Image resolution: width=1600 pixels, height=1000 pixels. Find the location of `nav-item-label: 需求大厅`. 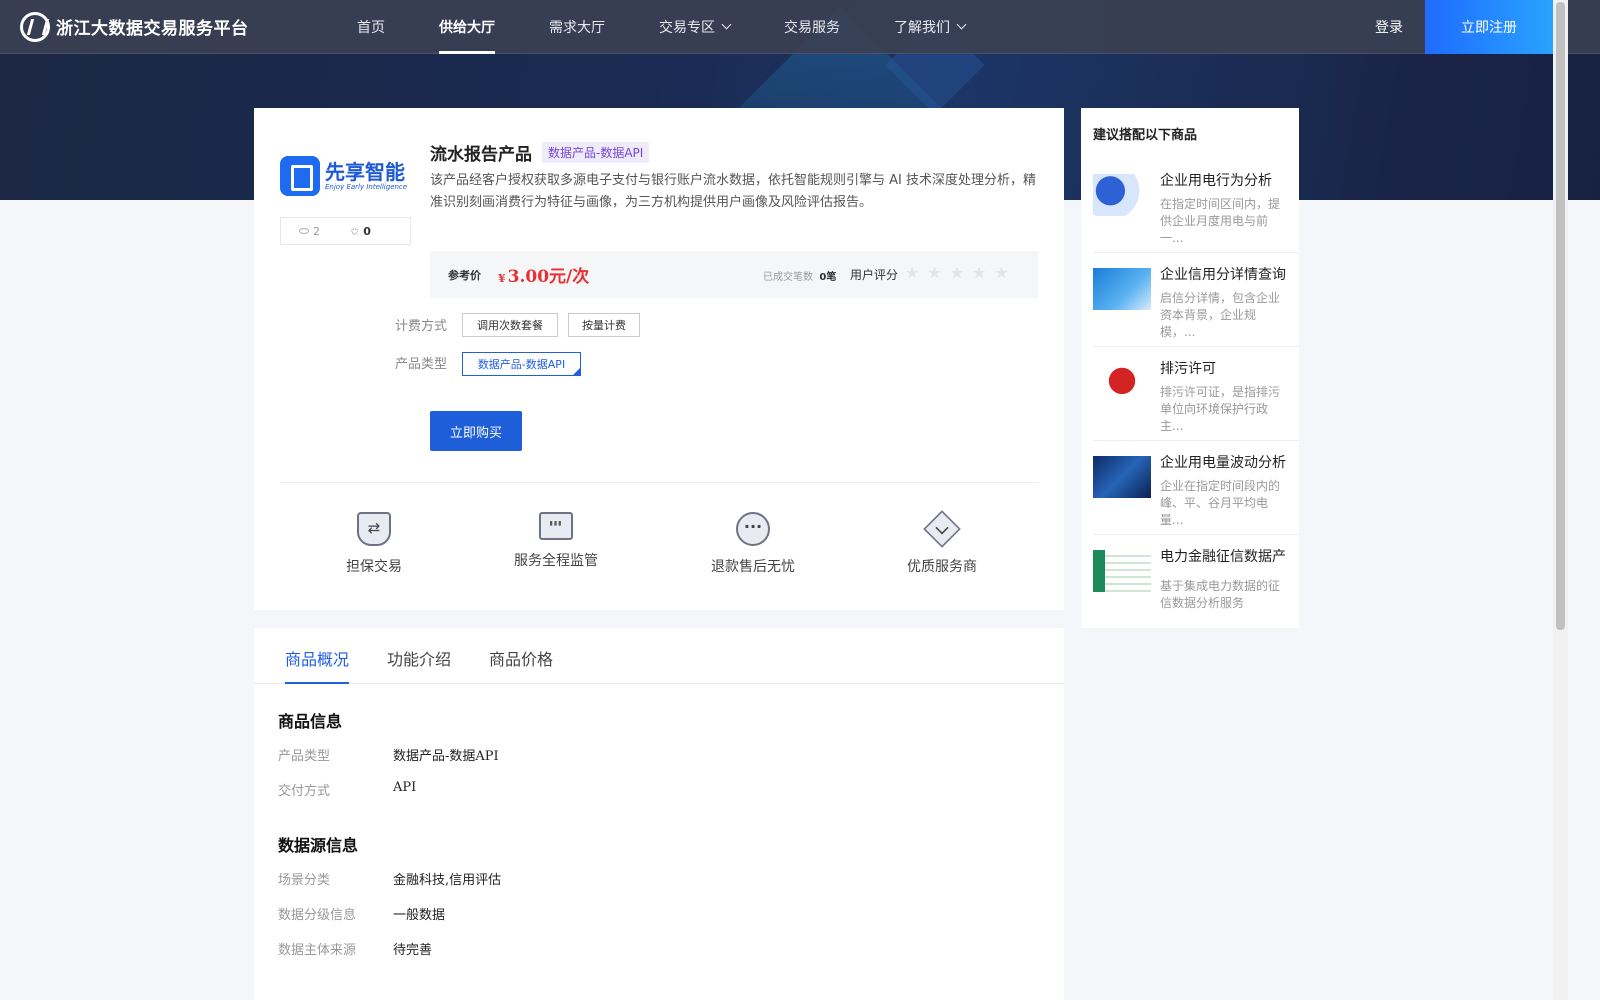

nav-item-label: 需求大厅 is located at coordinates (577, 27).